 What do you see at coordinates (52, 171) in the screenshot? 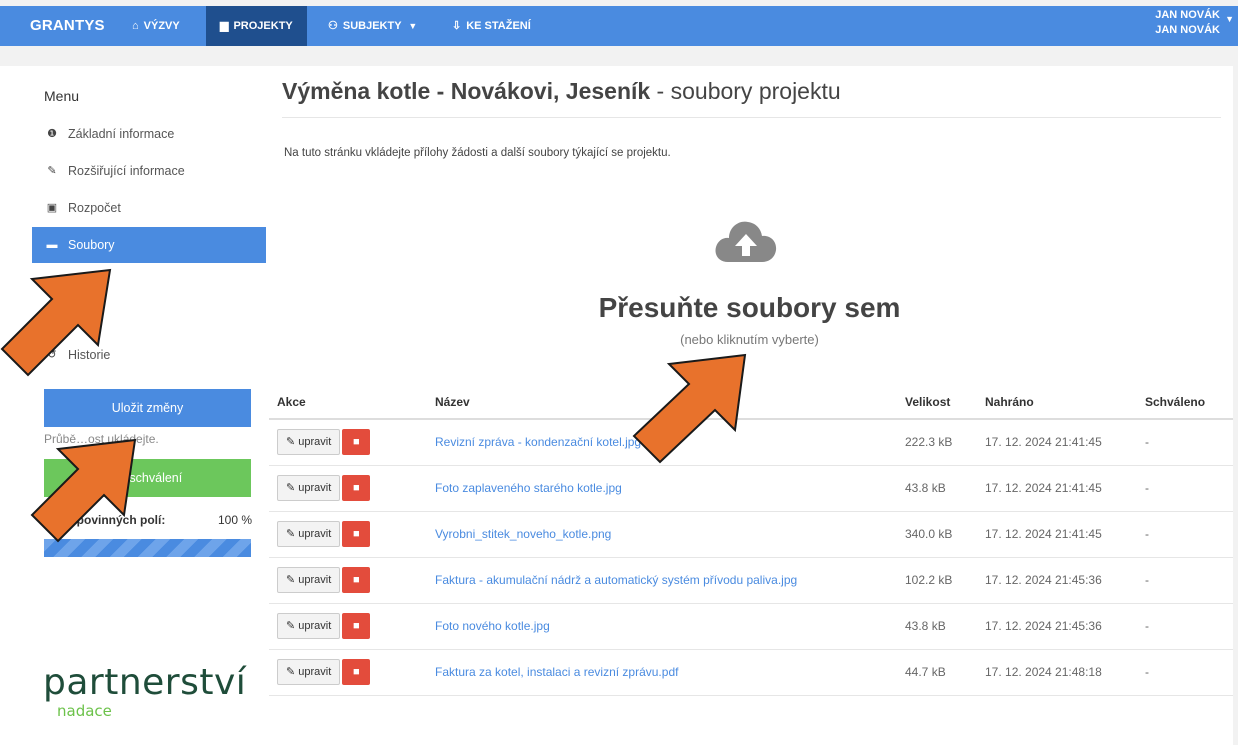
I see `edit-icon: ✎` at bounding box center [52, 171].